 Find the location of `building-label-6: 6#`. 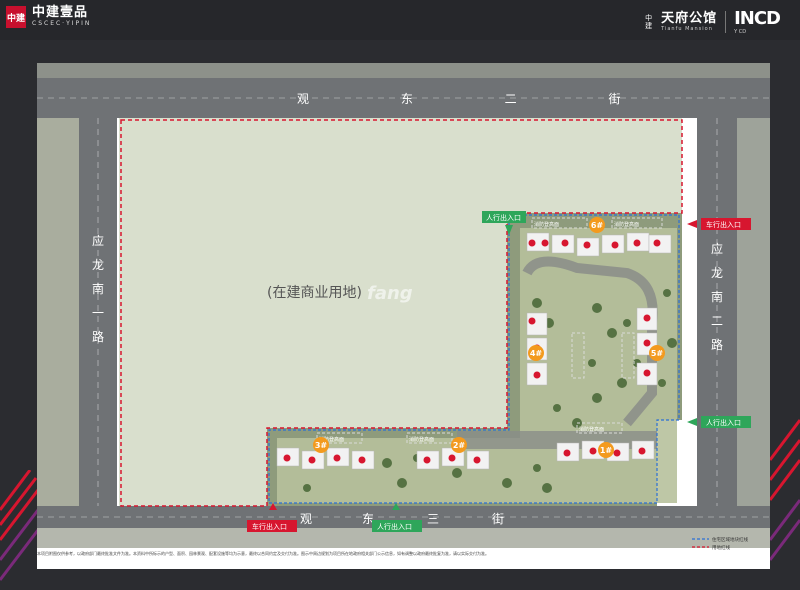

building-label-6: 6# is located at coordinates (597, 225).